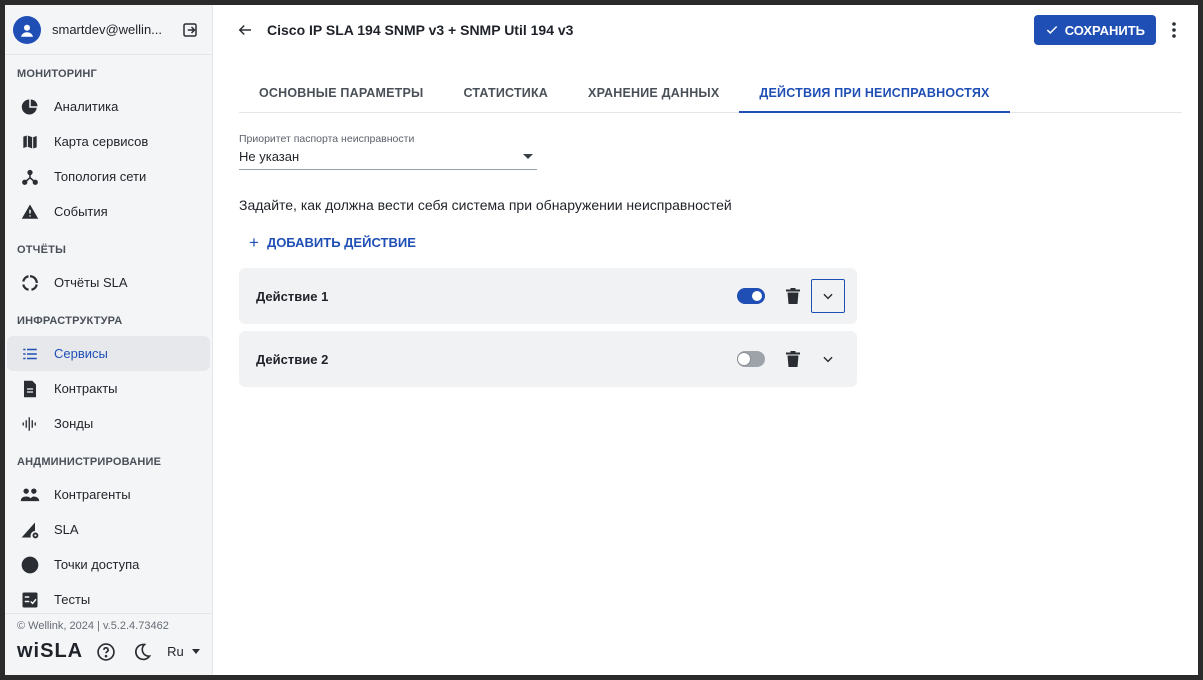 The height and width of the screenshot is (680, 1203). Describe the element at coordinates (108, 599) in the screenshot. I see `sidebar-item-tests: Тесты` at that location.